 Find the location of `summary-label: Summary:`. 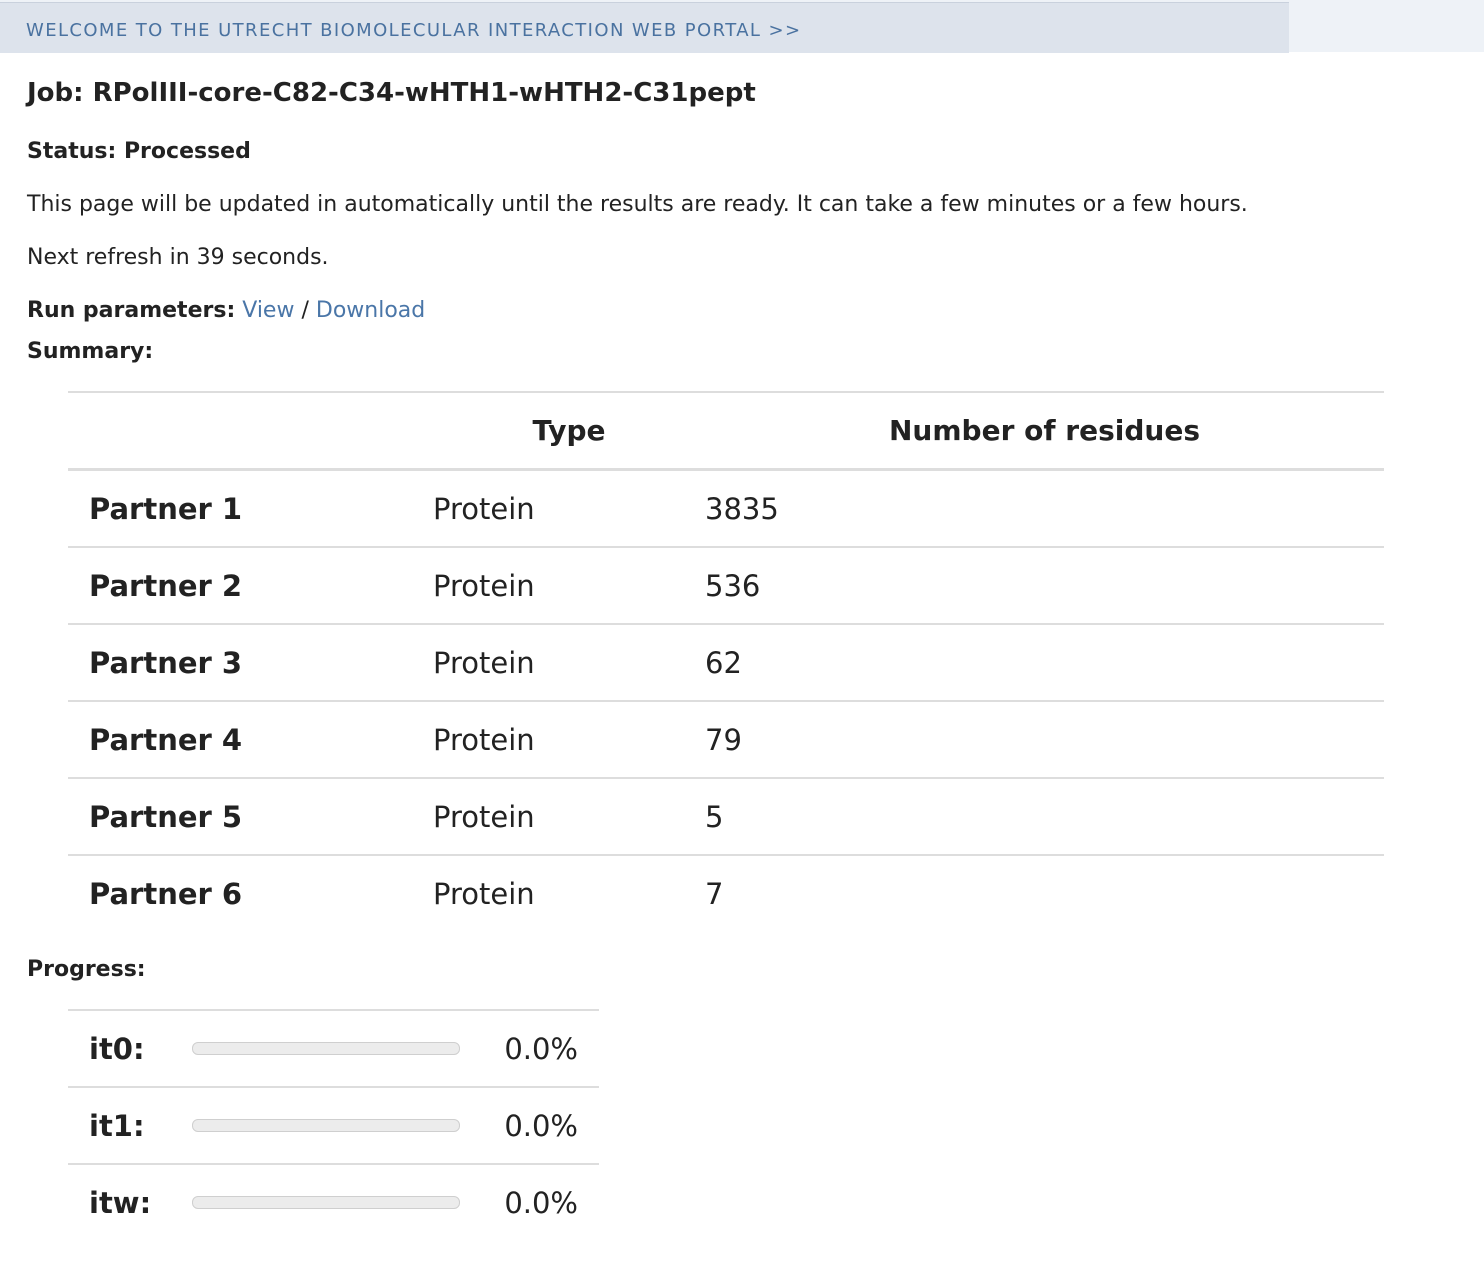

summary-label: Summary: is located at coordinates (90, 351).